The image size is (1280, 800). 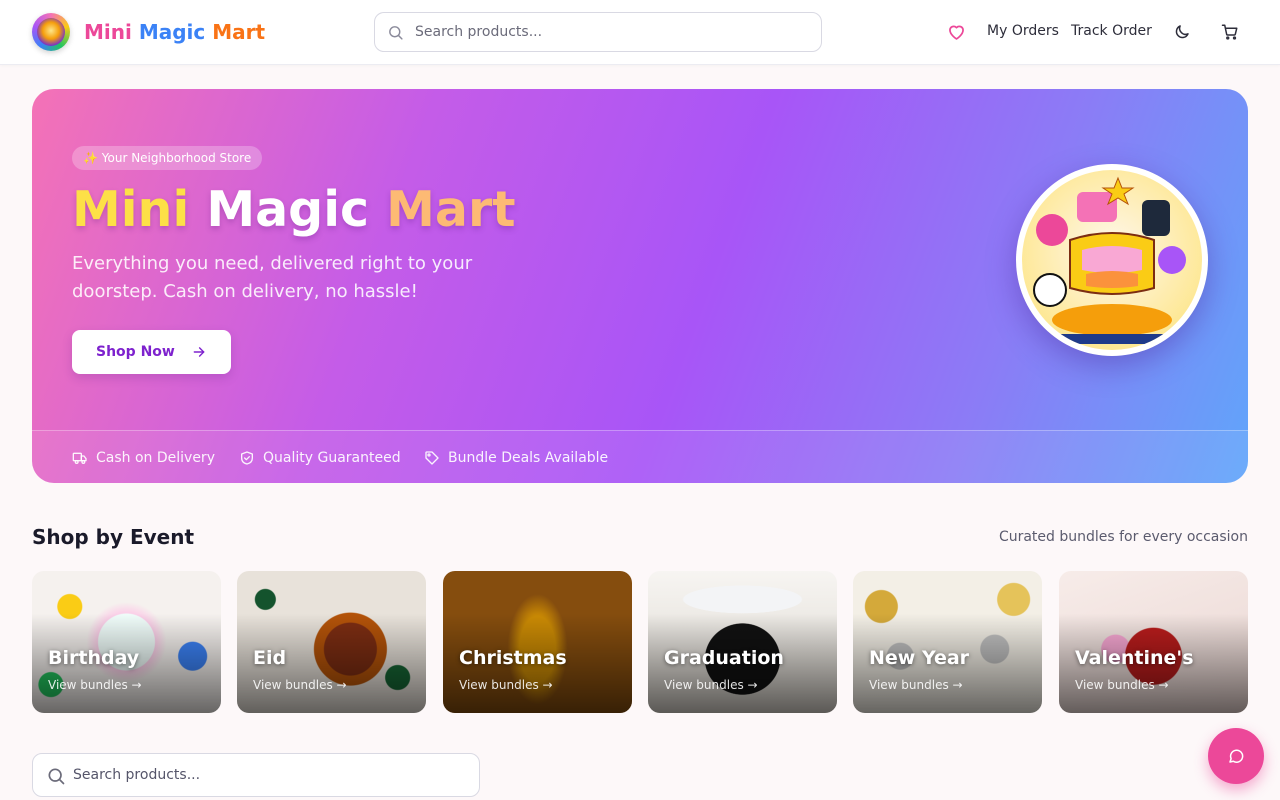 What do you see at coordinates (270, 658) in the screenshot?
I see `event-name: Eid` at bounding box center [270, 658].